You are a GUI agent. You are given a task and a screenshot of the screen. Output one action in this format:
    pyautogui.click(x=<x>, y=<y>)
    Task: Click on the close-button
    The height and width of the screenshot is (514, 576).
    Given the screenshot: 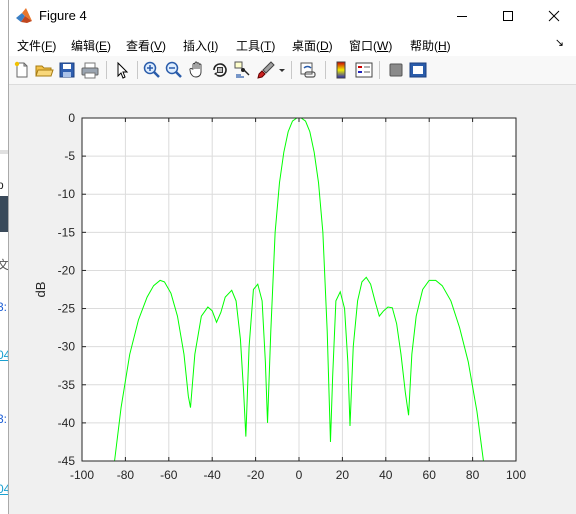 What is the action you would take?
    pyautogui.click(x=553, y=15)
    